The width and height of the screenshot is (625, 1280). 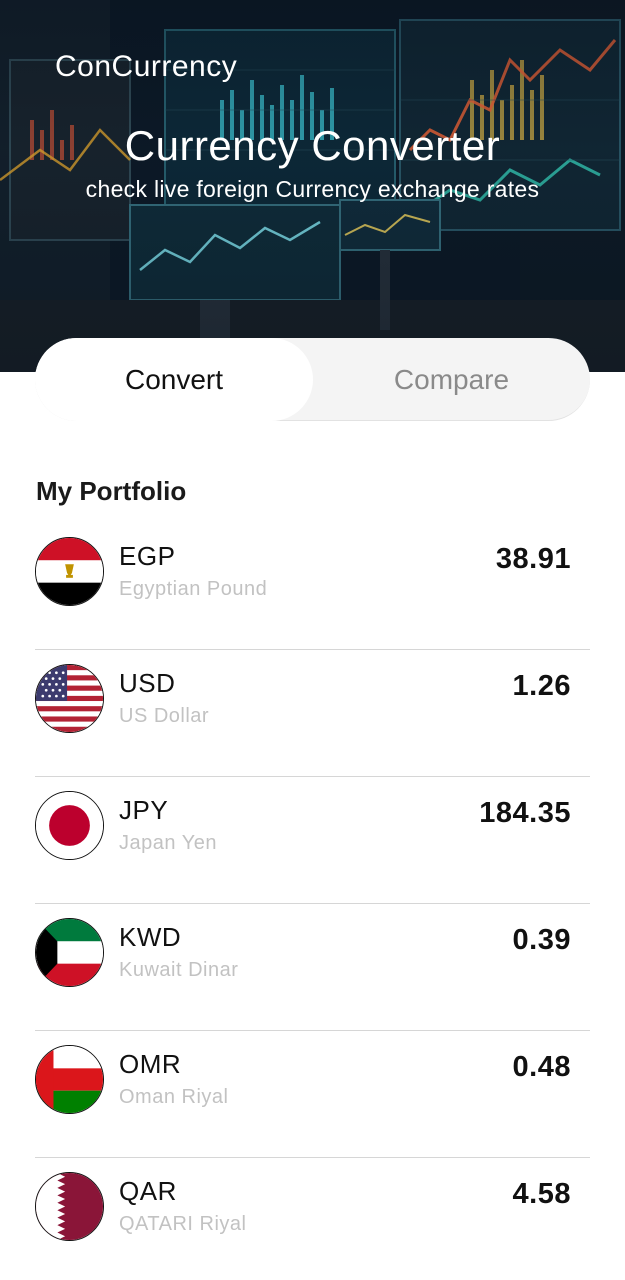 What do you see at coordinates (69, 825) in the screenshot?
I see `japan-flag-icon` at bounding box center [69, 825].